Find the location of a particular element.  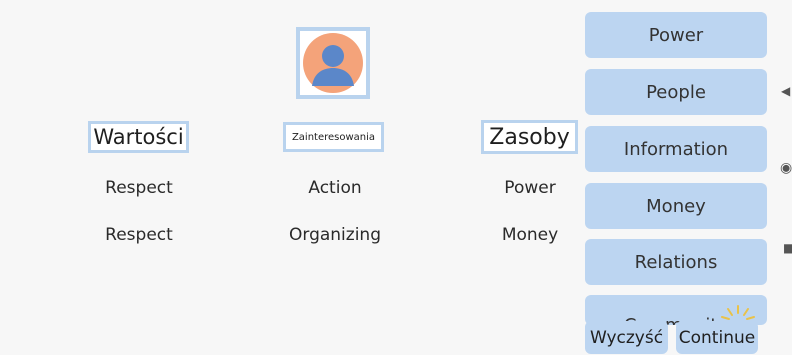

option-information: Information is located at coordinates (676, 149).